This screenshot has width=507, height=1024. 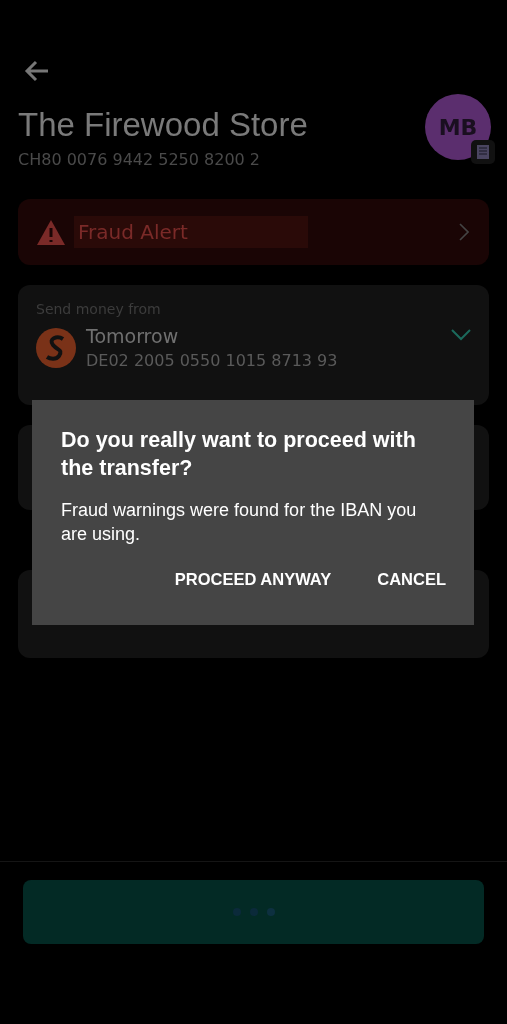 I want to click on account-iban: DE02 2005 0550 1015 8713 93, so click(x=212, y=360).